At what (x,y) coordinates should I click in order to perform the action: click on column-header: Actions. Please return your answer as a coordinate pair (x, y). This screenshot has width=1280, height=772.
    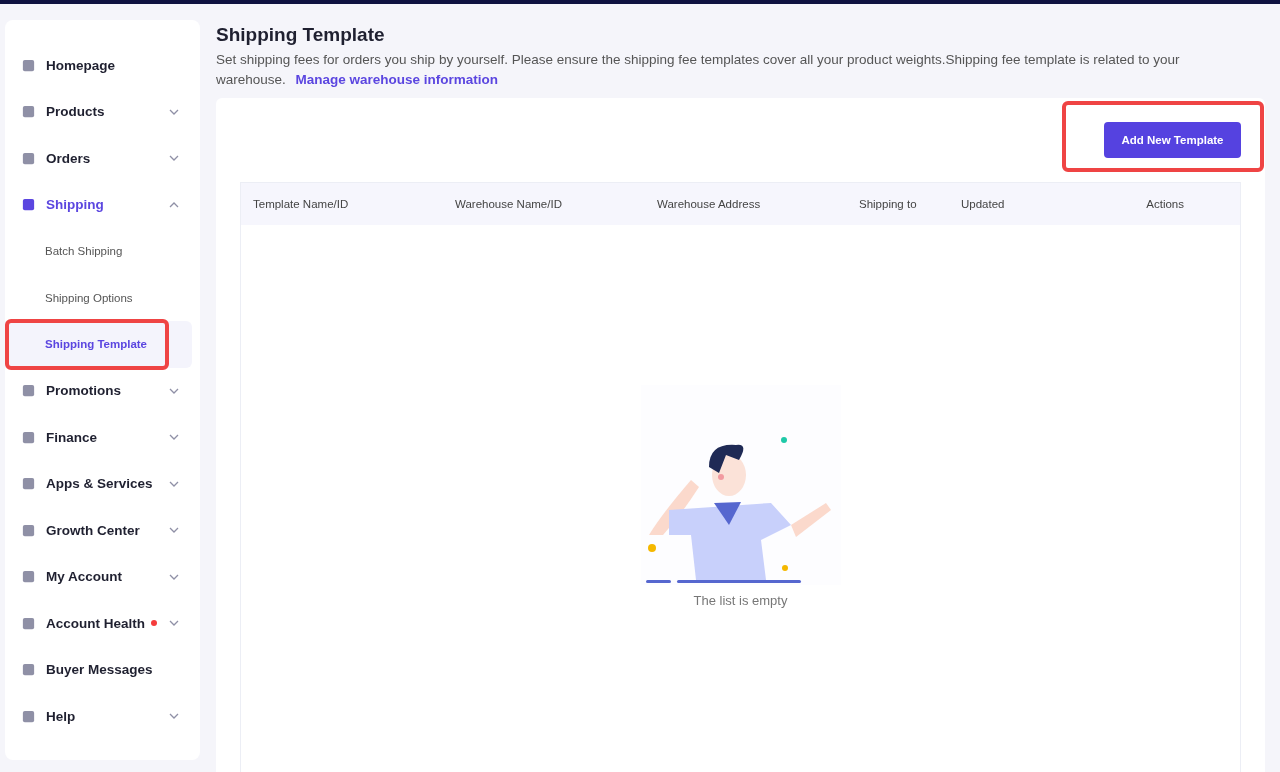
    Looking at the image, I should click on (1165, 204).